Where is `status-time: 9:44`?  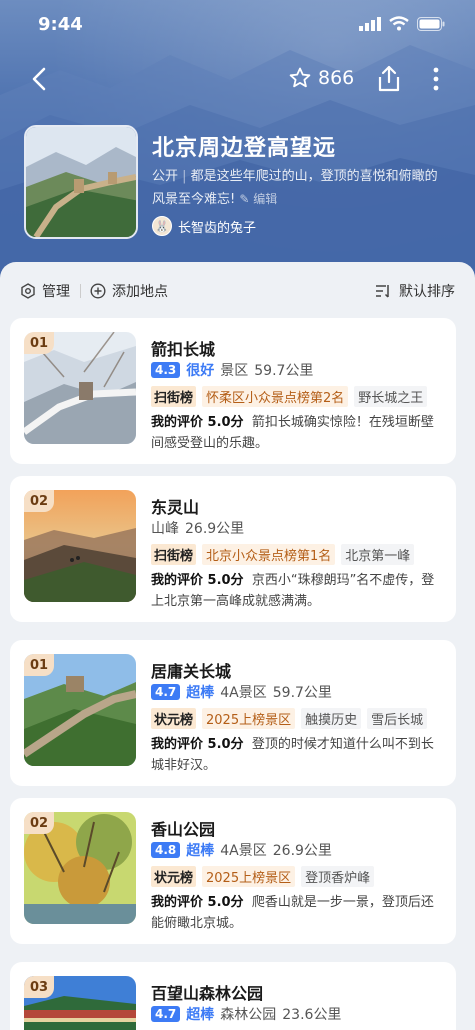
status-time: 9:44 is located at coordinates (60, 24).